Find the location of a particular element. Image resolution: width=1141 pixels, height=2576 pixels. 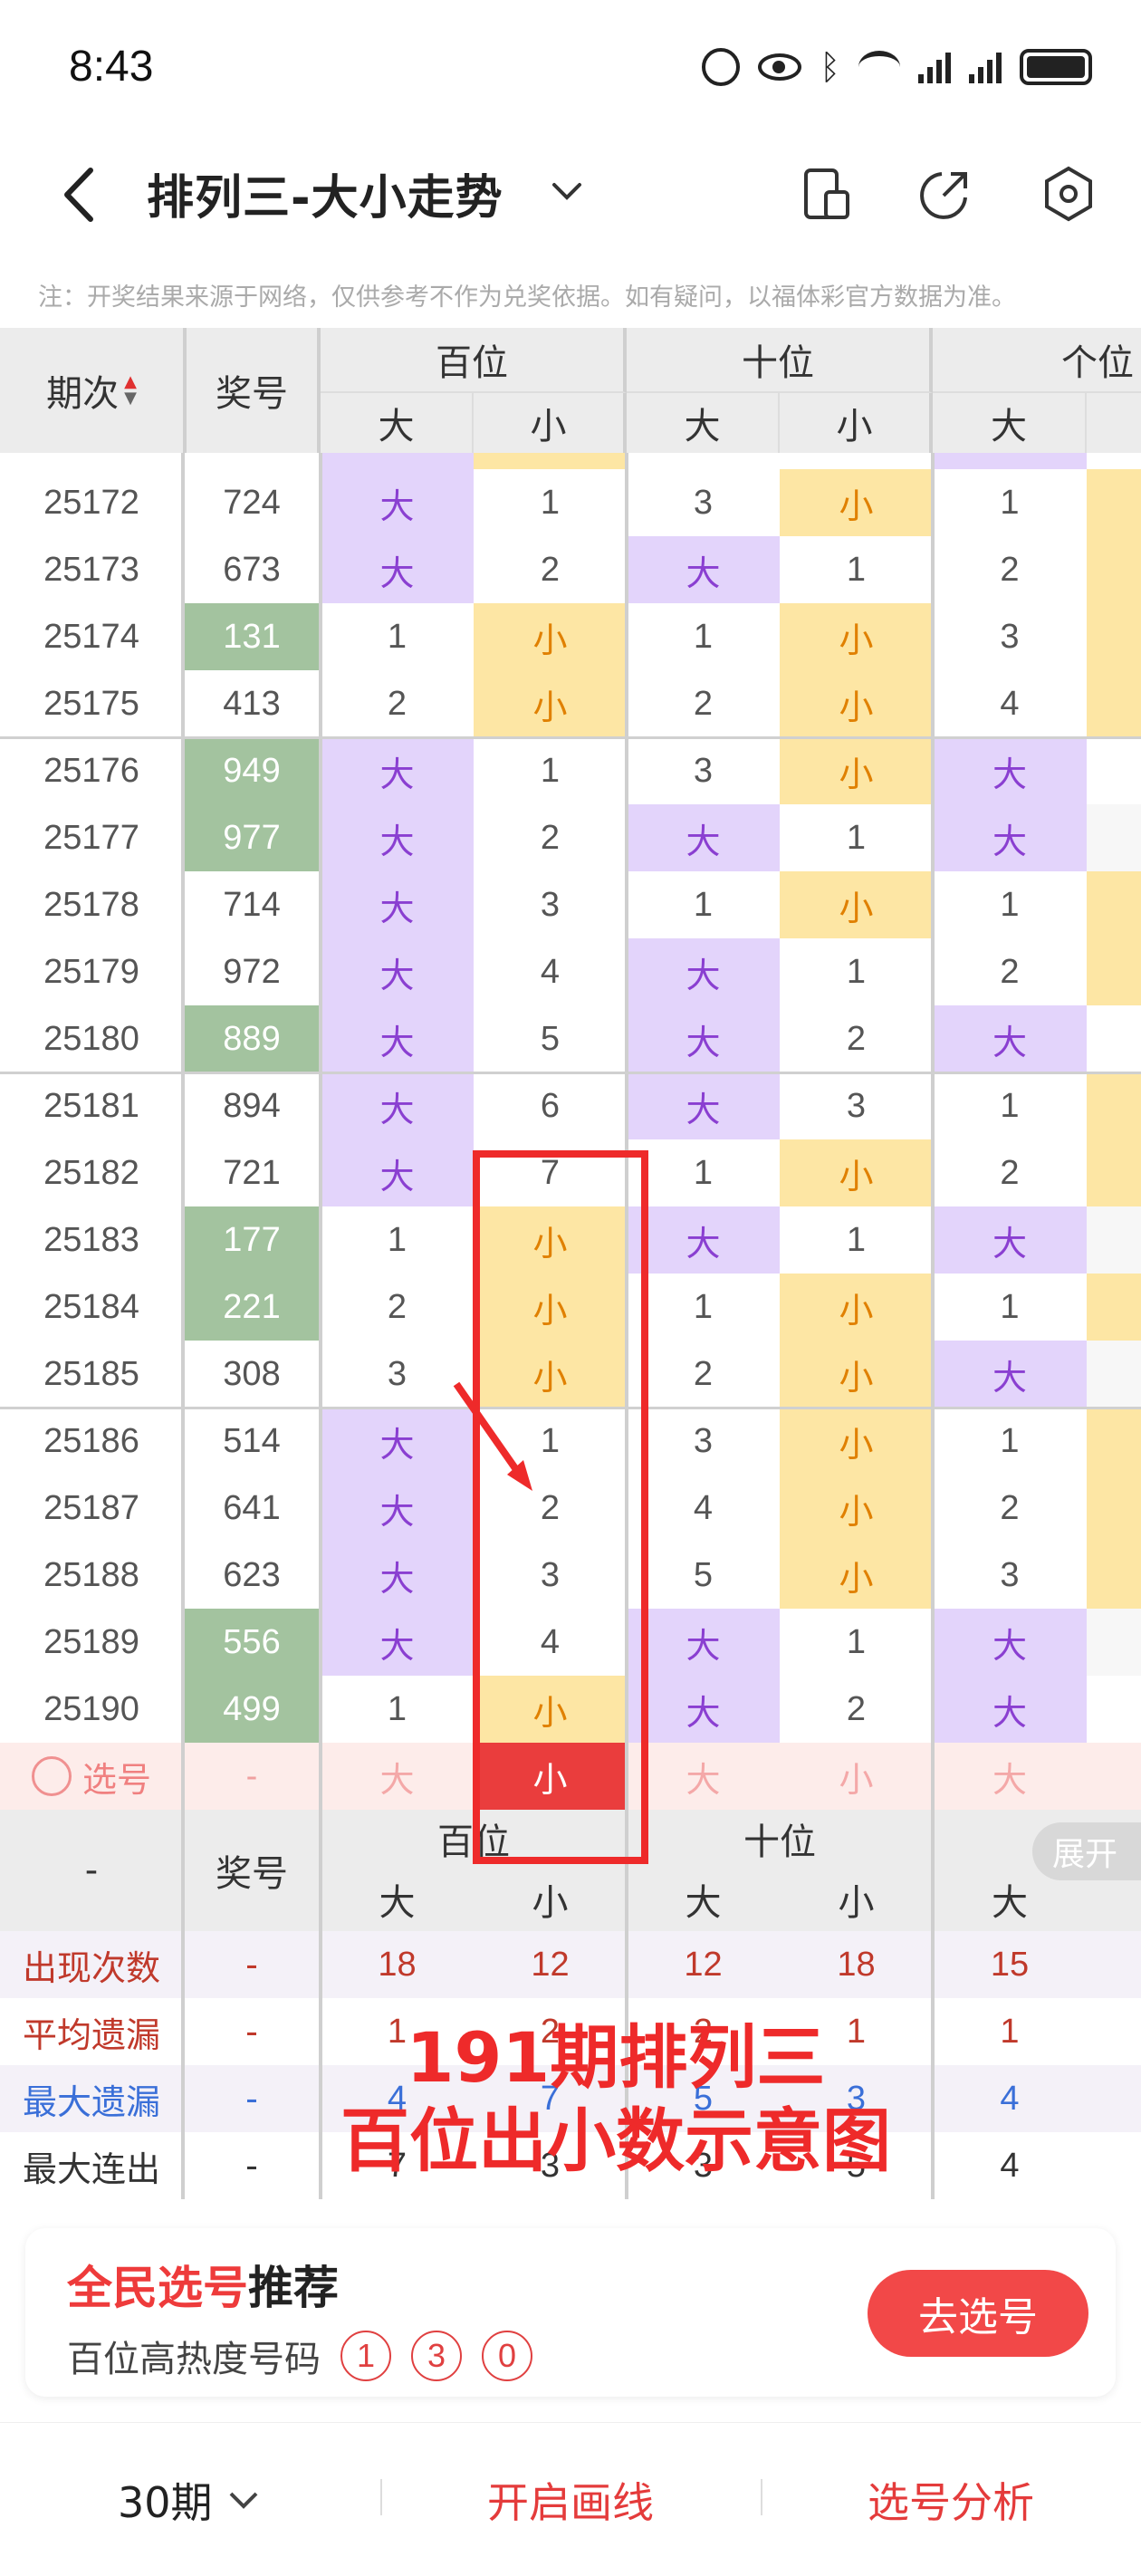

number-cell: 894 is located at coordinates (252, 1105).